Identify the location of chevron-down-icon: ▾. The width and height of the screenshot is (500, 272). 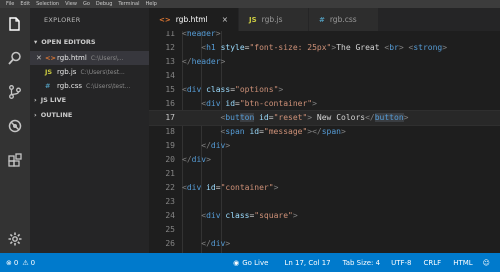
(36, 42).